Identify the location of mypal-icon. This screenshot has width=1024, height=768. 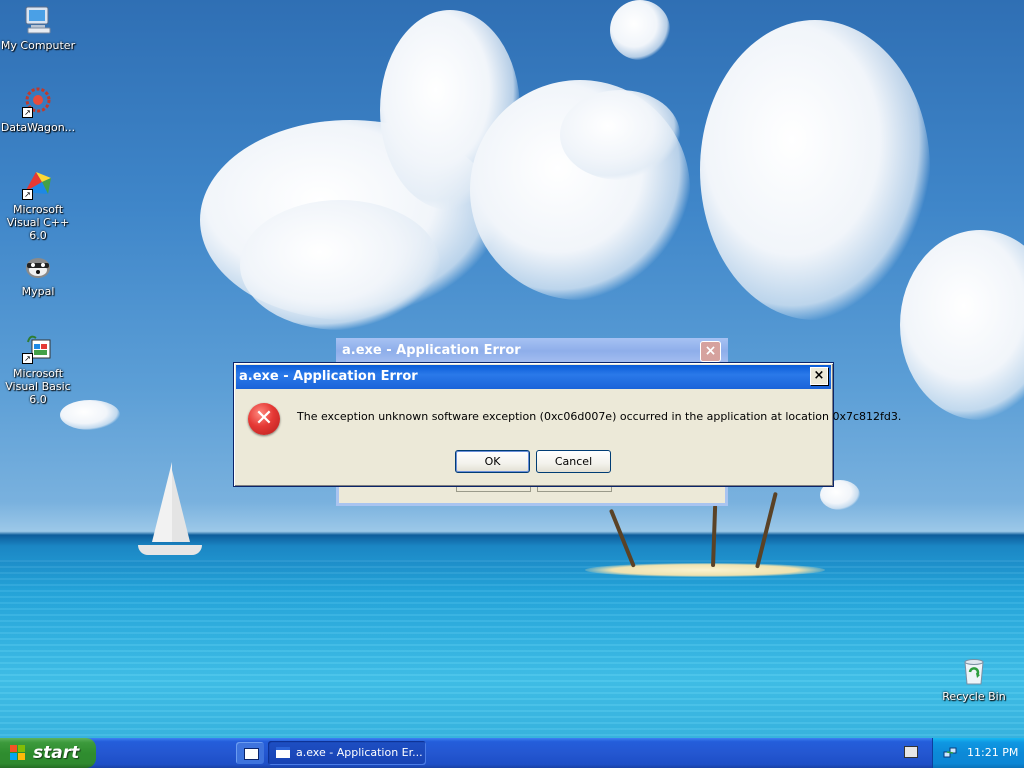
(38, 266).